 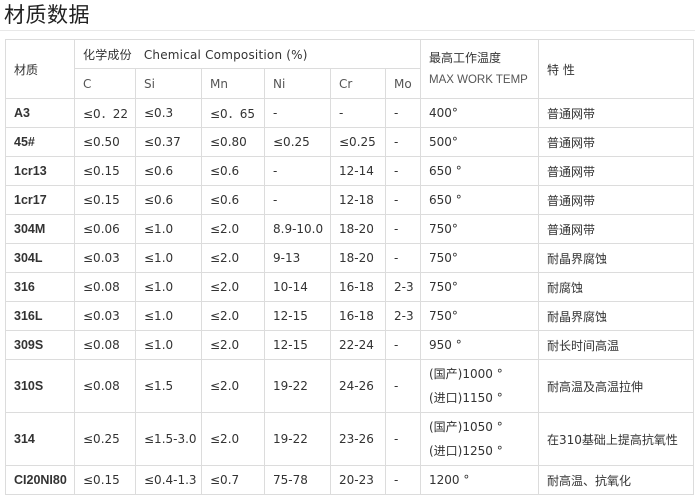 I want to click on cell-max-temp-line: (国产)1050 °, so click(x=466, y=427).